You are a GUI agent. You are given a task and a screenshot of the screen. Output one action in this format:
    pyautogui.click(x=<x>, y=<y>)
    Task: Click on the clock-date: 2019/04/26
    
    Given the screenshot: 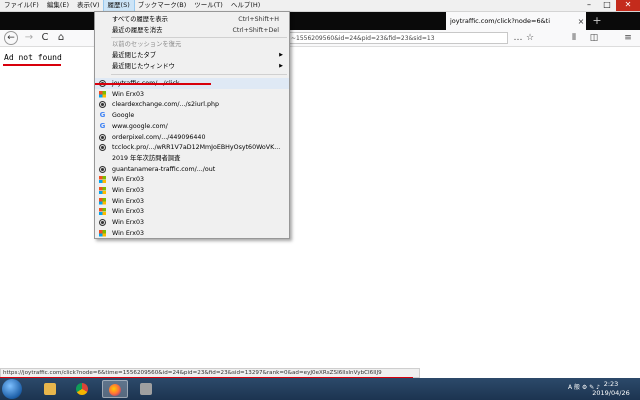 What is the action you would take?
    pyautogui.click(x=611, y=393)
    